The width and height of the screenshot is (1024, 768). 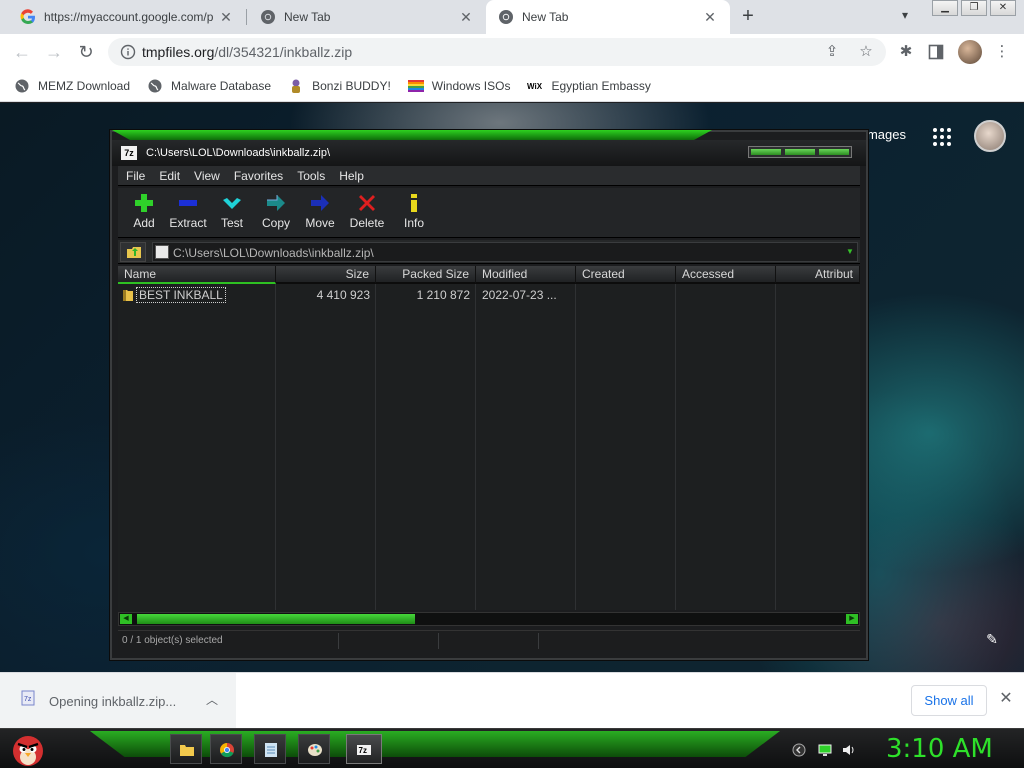 I want to click on window-controls: ▁ ❐ ✕, so click(x=972, y=8).